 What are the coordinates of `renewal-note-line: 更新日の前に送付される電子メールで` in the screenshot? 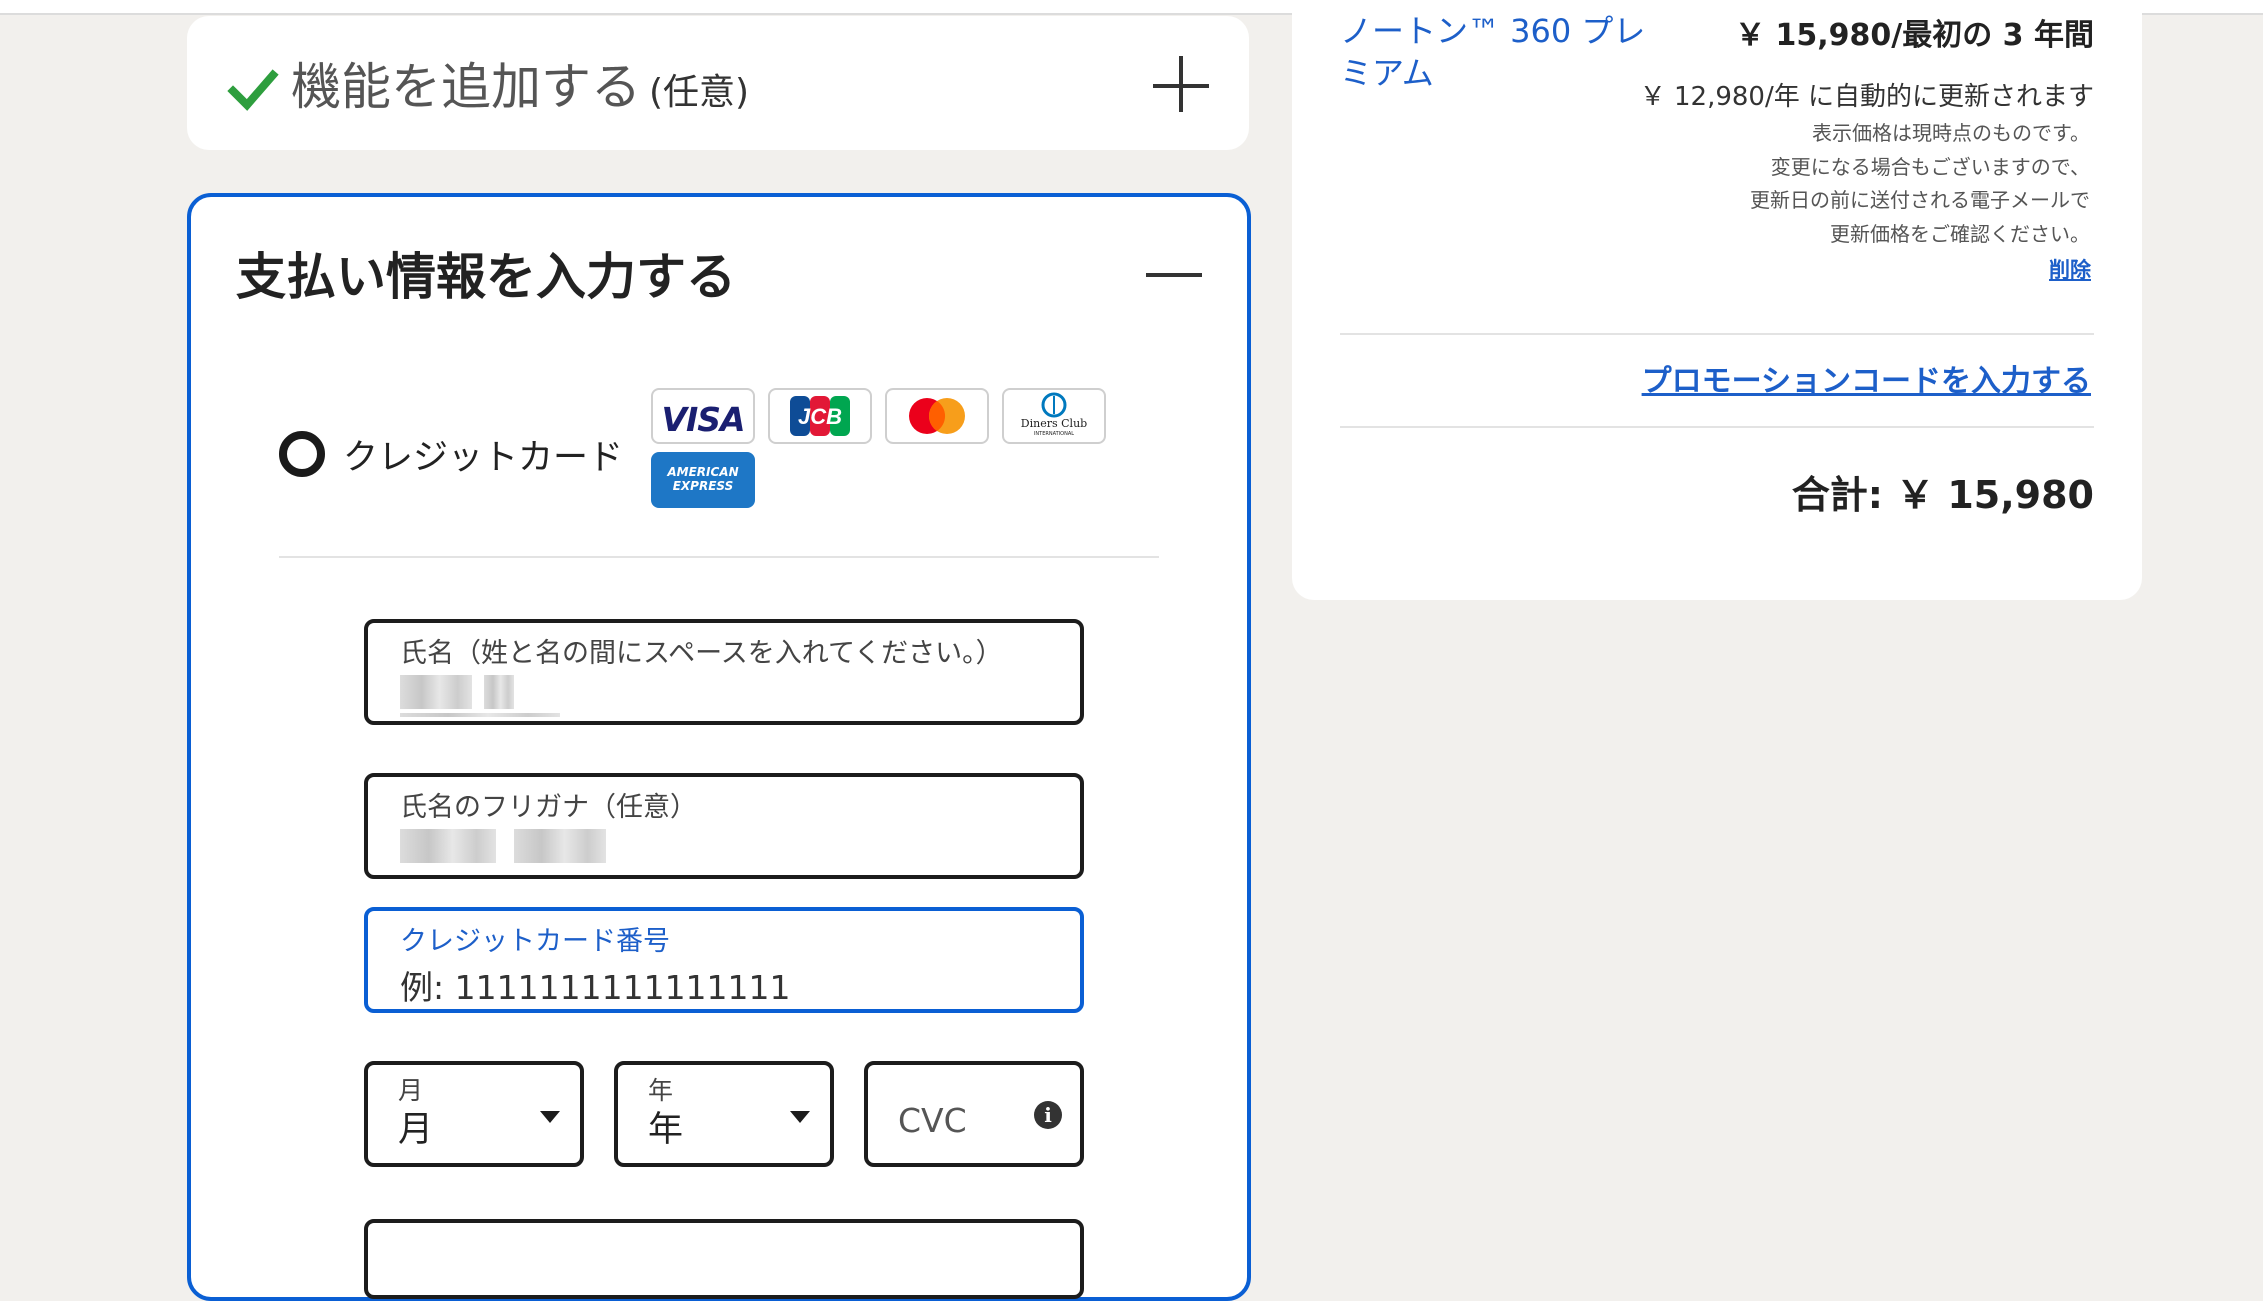 It's located at (1920, 200).